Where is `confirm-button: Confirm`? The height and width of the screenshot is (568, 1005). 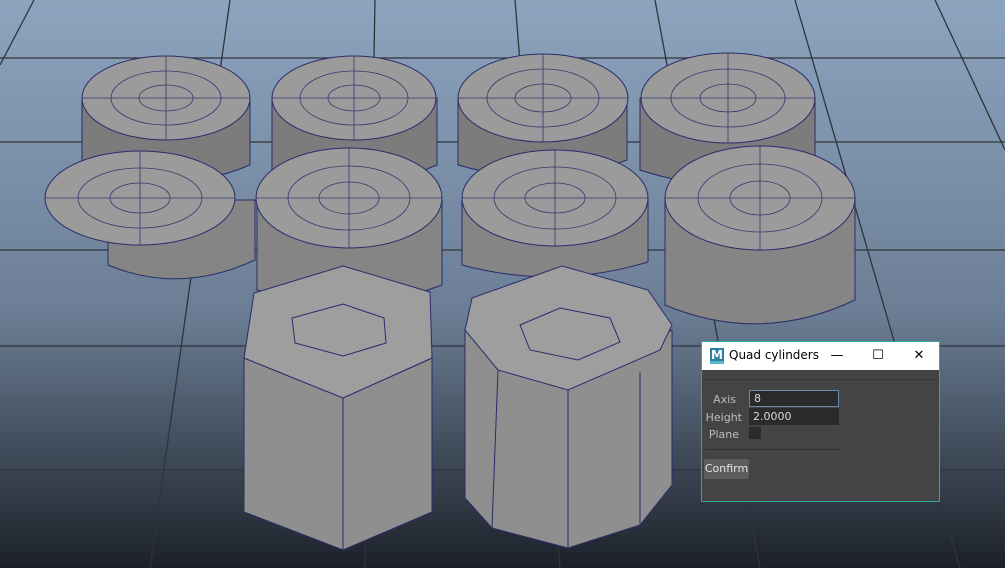 confirm-button: Confirm is located at coordinates (726, 469).